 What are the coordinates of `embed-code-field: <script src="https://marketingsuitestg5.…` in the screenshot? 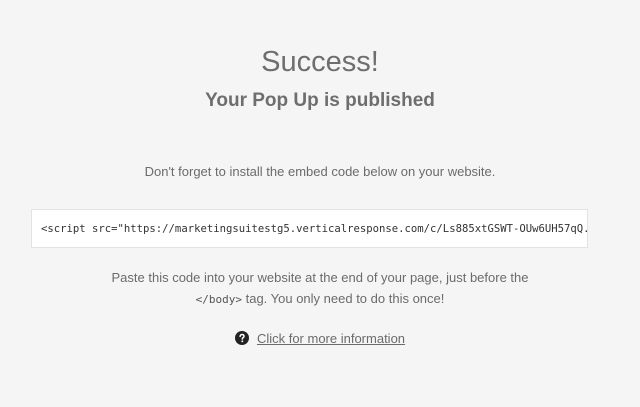 It's located at (309, 228).